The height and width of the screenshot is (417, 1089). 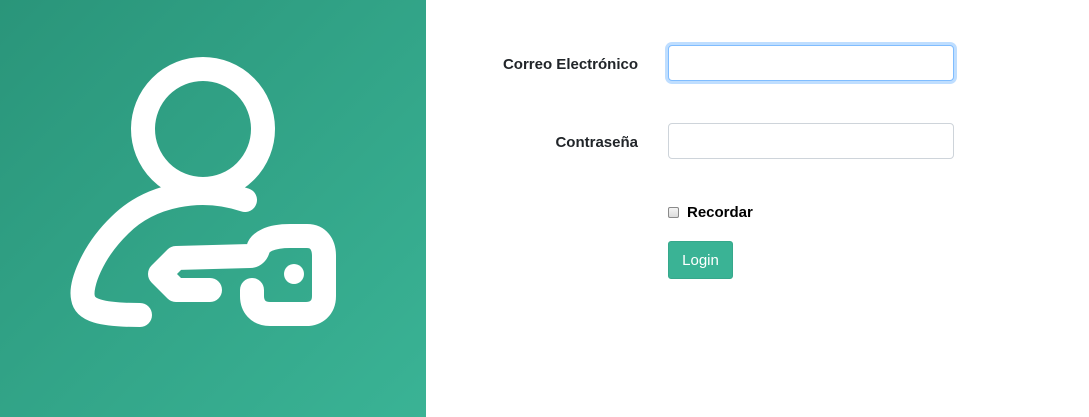 What do you see at coordinates (570, 64) in the screenshot?
I see `email-label: Correo Electrónico` at bounding box center [570, 64].